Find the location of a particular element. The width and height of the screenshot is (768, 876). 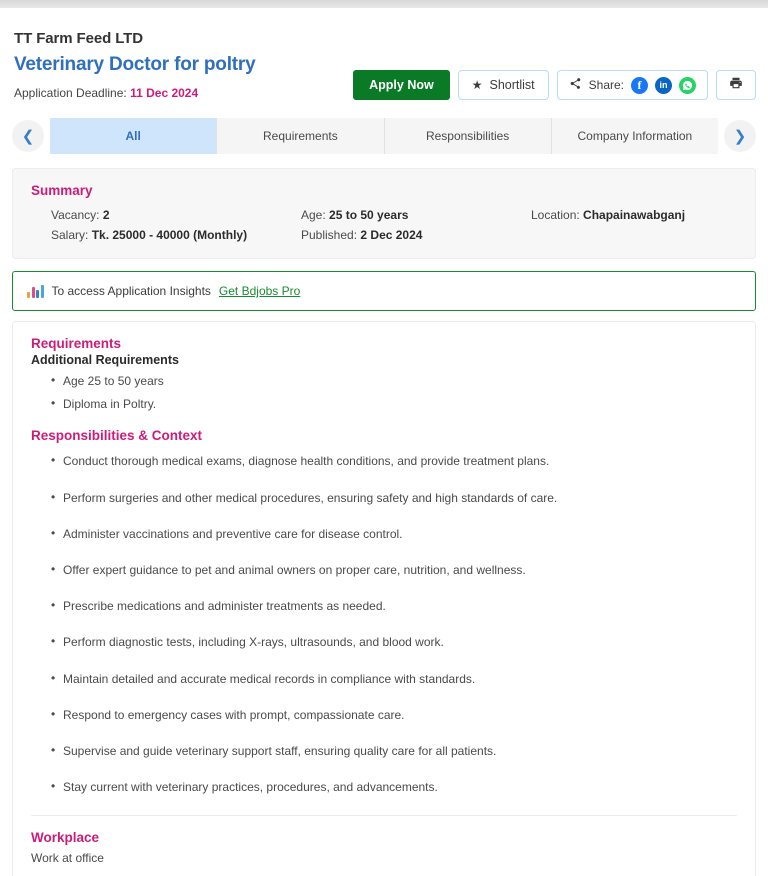

section-divider is located at coordinates (384, 816).